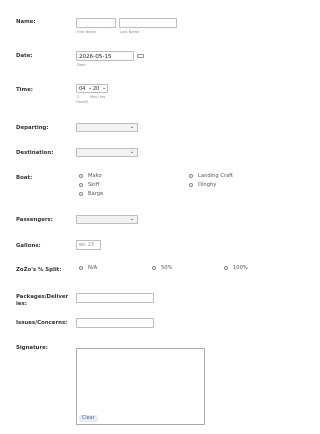 This screenshot has width=320, height=434. Describe the element at coordinates (81, 65) in the screenshot. I see `date-sublabel: Date` at that location.